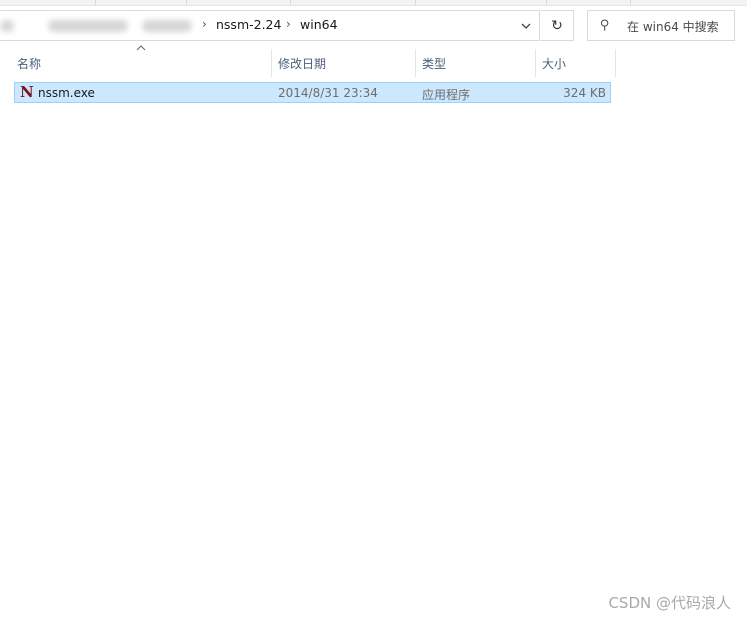  I want to click on sort-ascending-icon, so click(141, 48).